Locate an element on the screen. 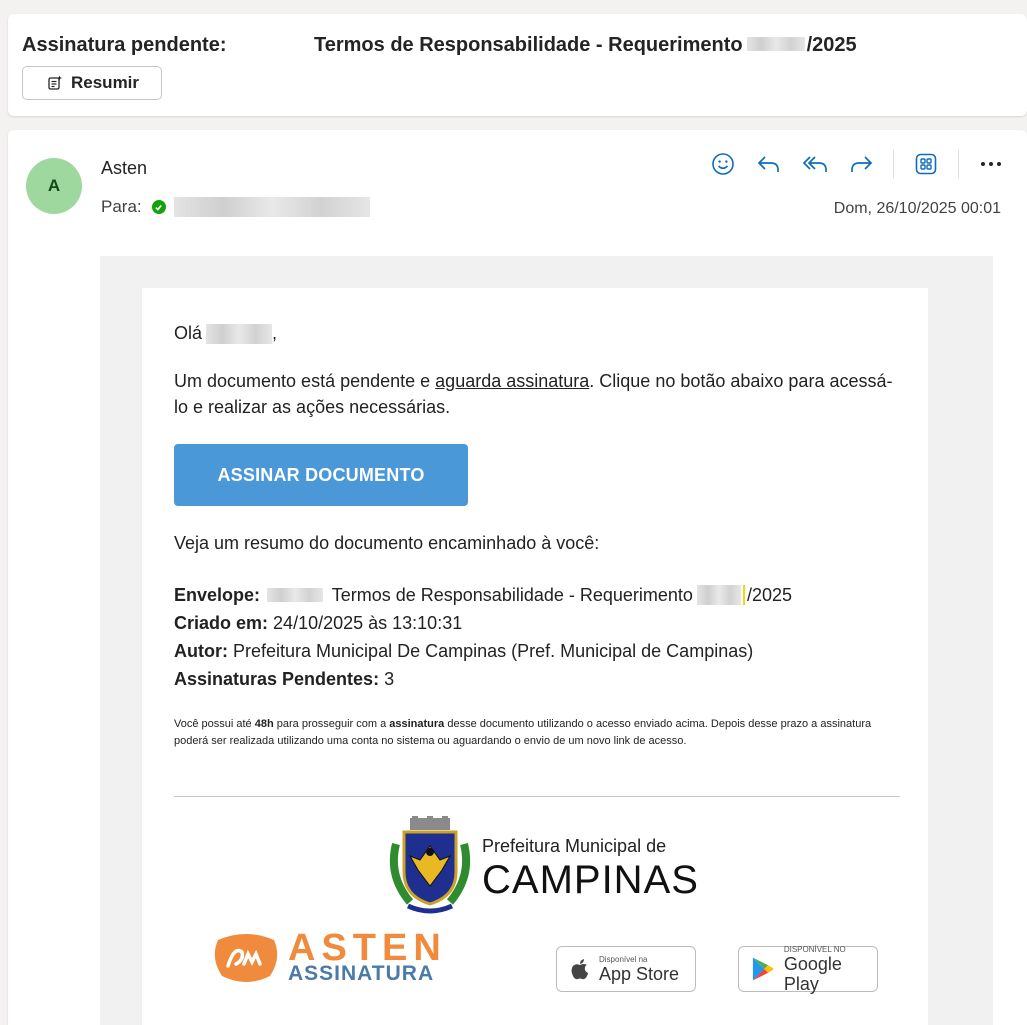  note-text: Você possui até is located at coordinates (214, 724).